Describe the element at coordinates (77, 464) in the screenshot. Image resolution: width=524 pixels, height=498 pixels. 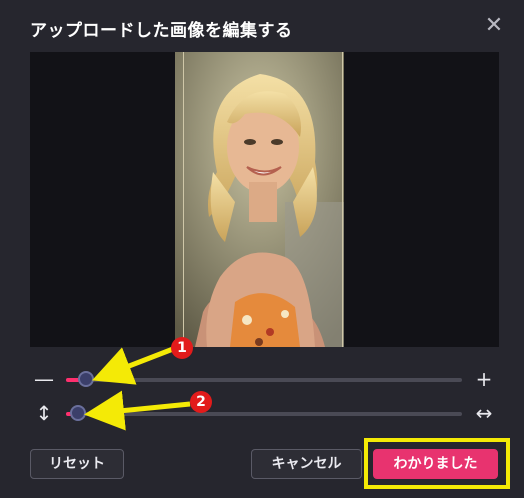
I see `reset-button: リセット` at that location.